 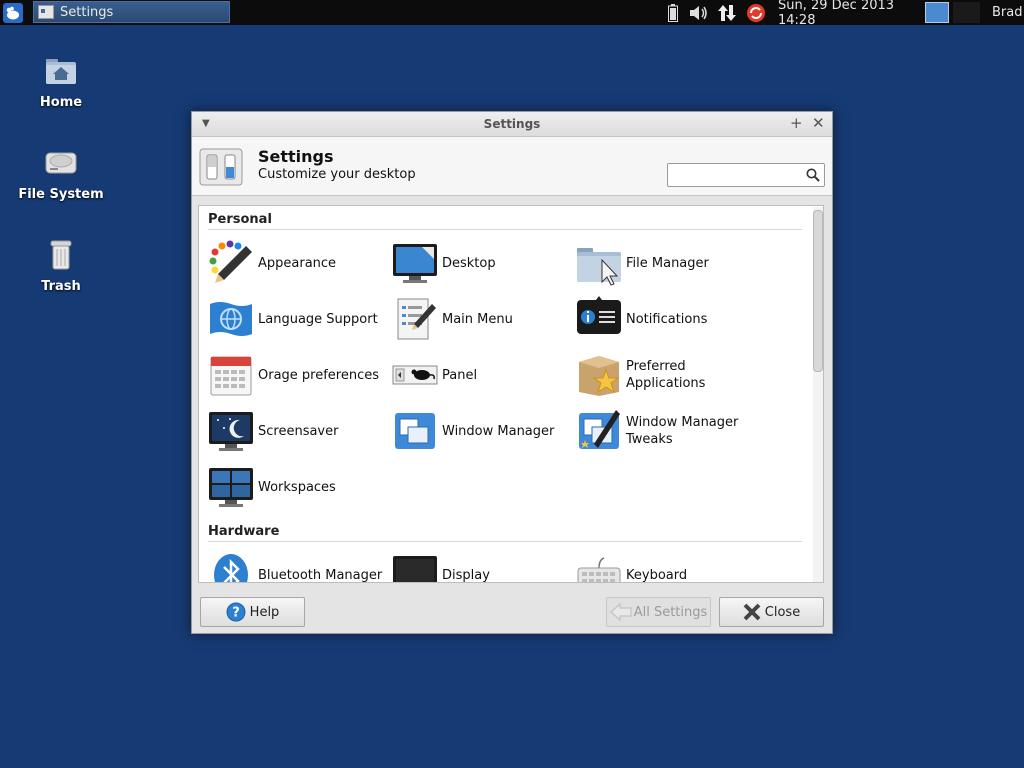 What do you see at coordinates (756, 12) in the screenshot?
I see `update-manager-icon` at bounding box center [756, 12].